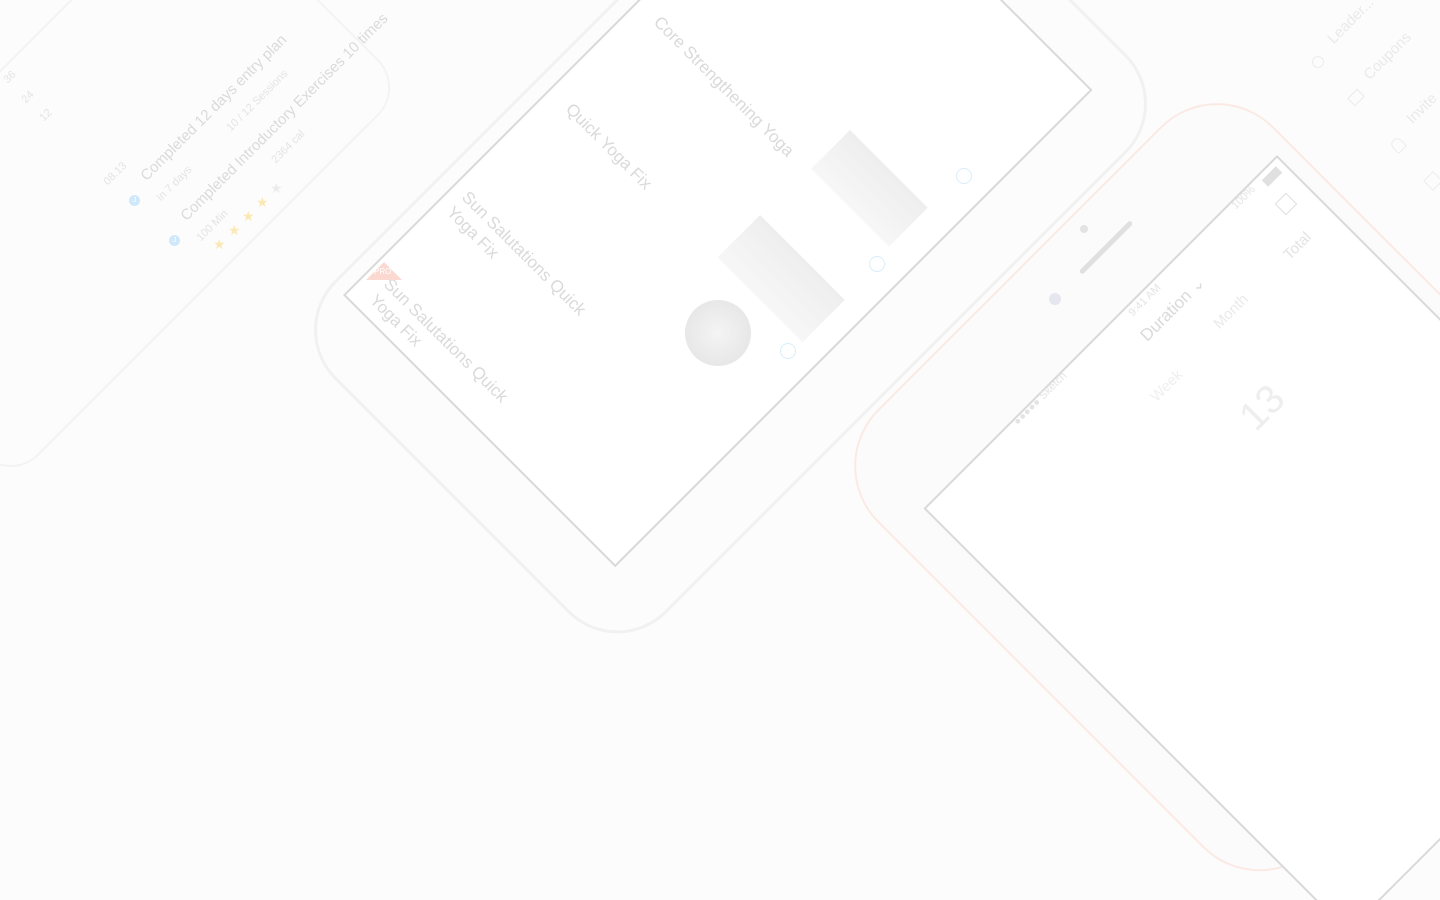  I want to click on trophy-icon, so click(1318, 62).